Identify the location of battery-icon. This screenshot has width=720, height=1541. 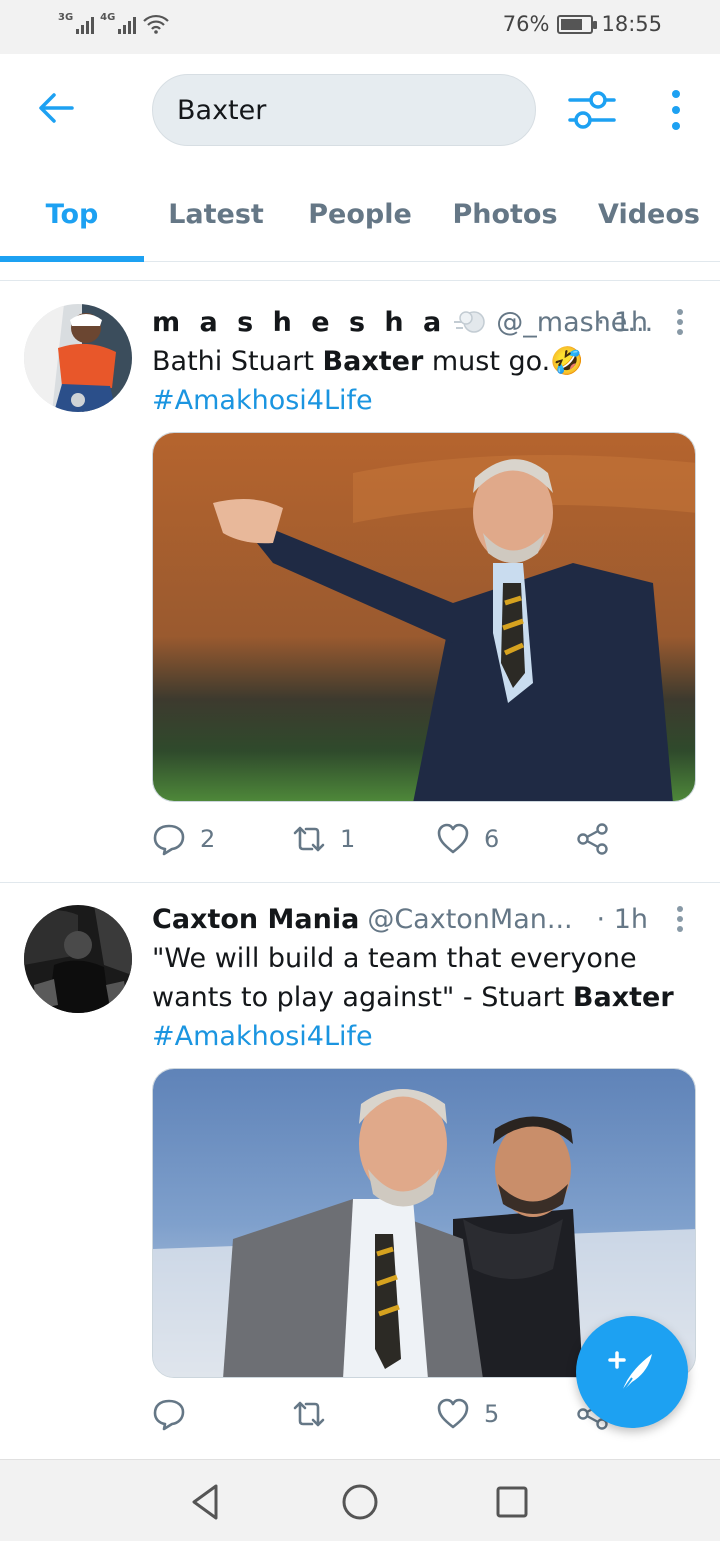
(577, 24).